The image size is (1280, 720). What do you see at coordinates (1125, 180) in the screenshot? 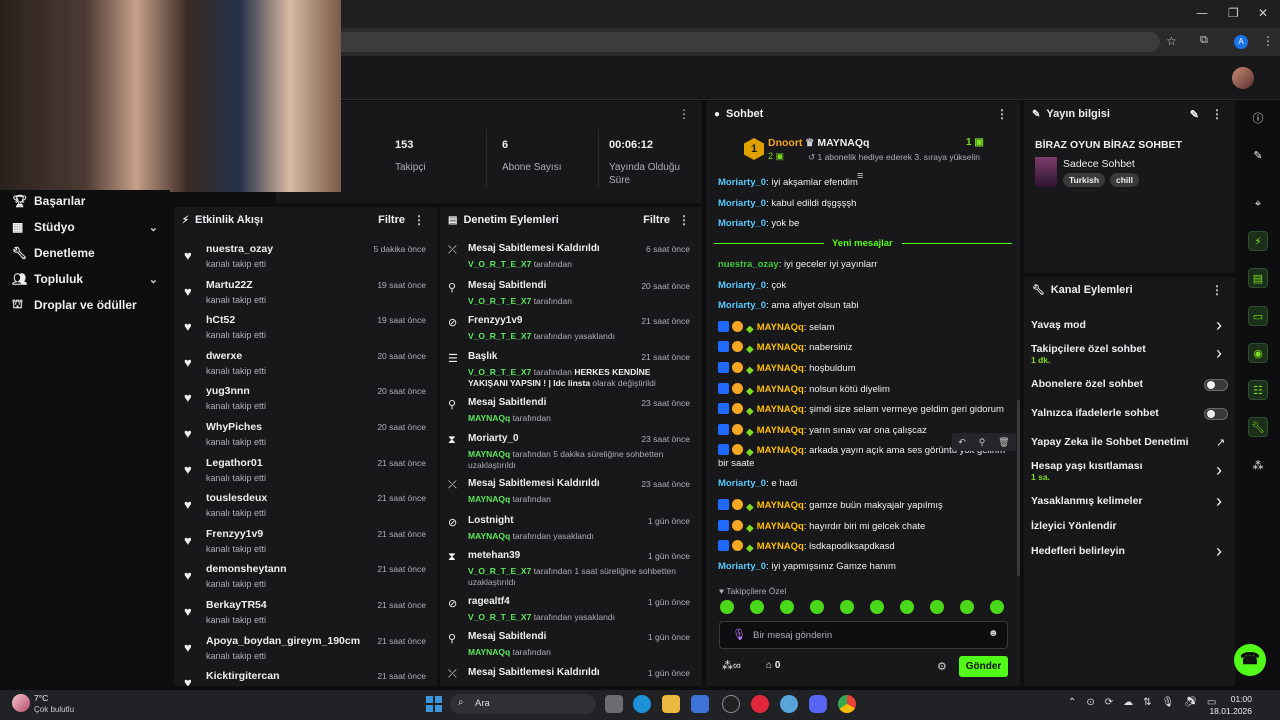
I see `tag: chill` at bounding box center [1125, 180].